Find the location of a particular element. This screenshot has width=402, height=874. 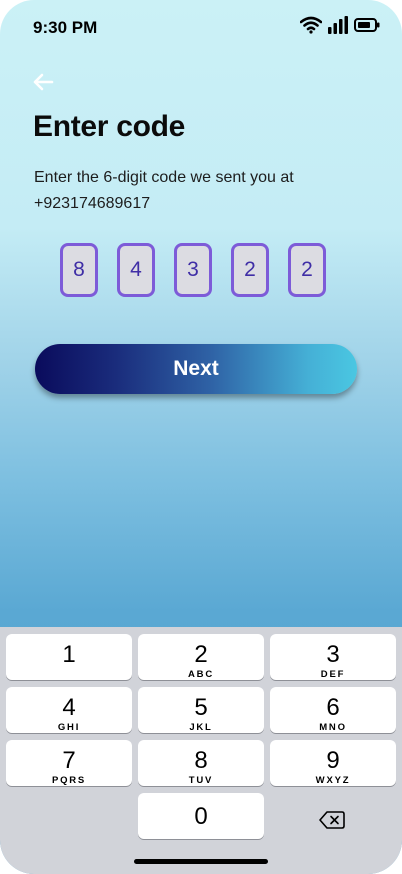

key-6: 6 MNO is located at coordinates (333, 710).